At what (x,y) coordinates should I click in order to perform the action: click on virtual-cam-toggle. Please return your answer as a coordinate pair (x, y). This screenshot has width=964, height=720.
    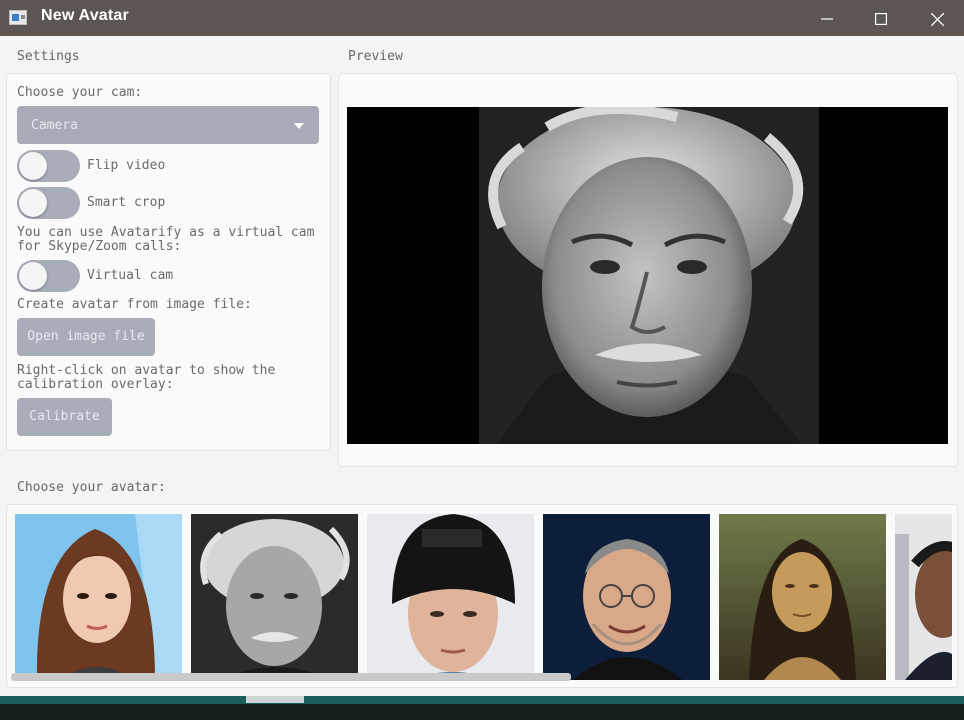
    Looking at the image, I should click on (48, 276).